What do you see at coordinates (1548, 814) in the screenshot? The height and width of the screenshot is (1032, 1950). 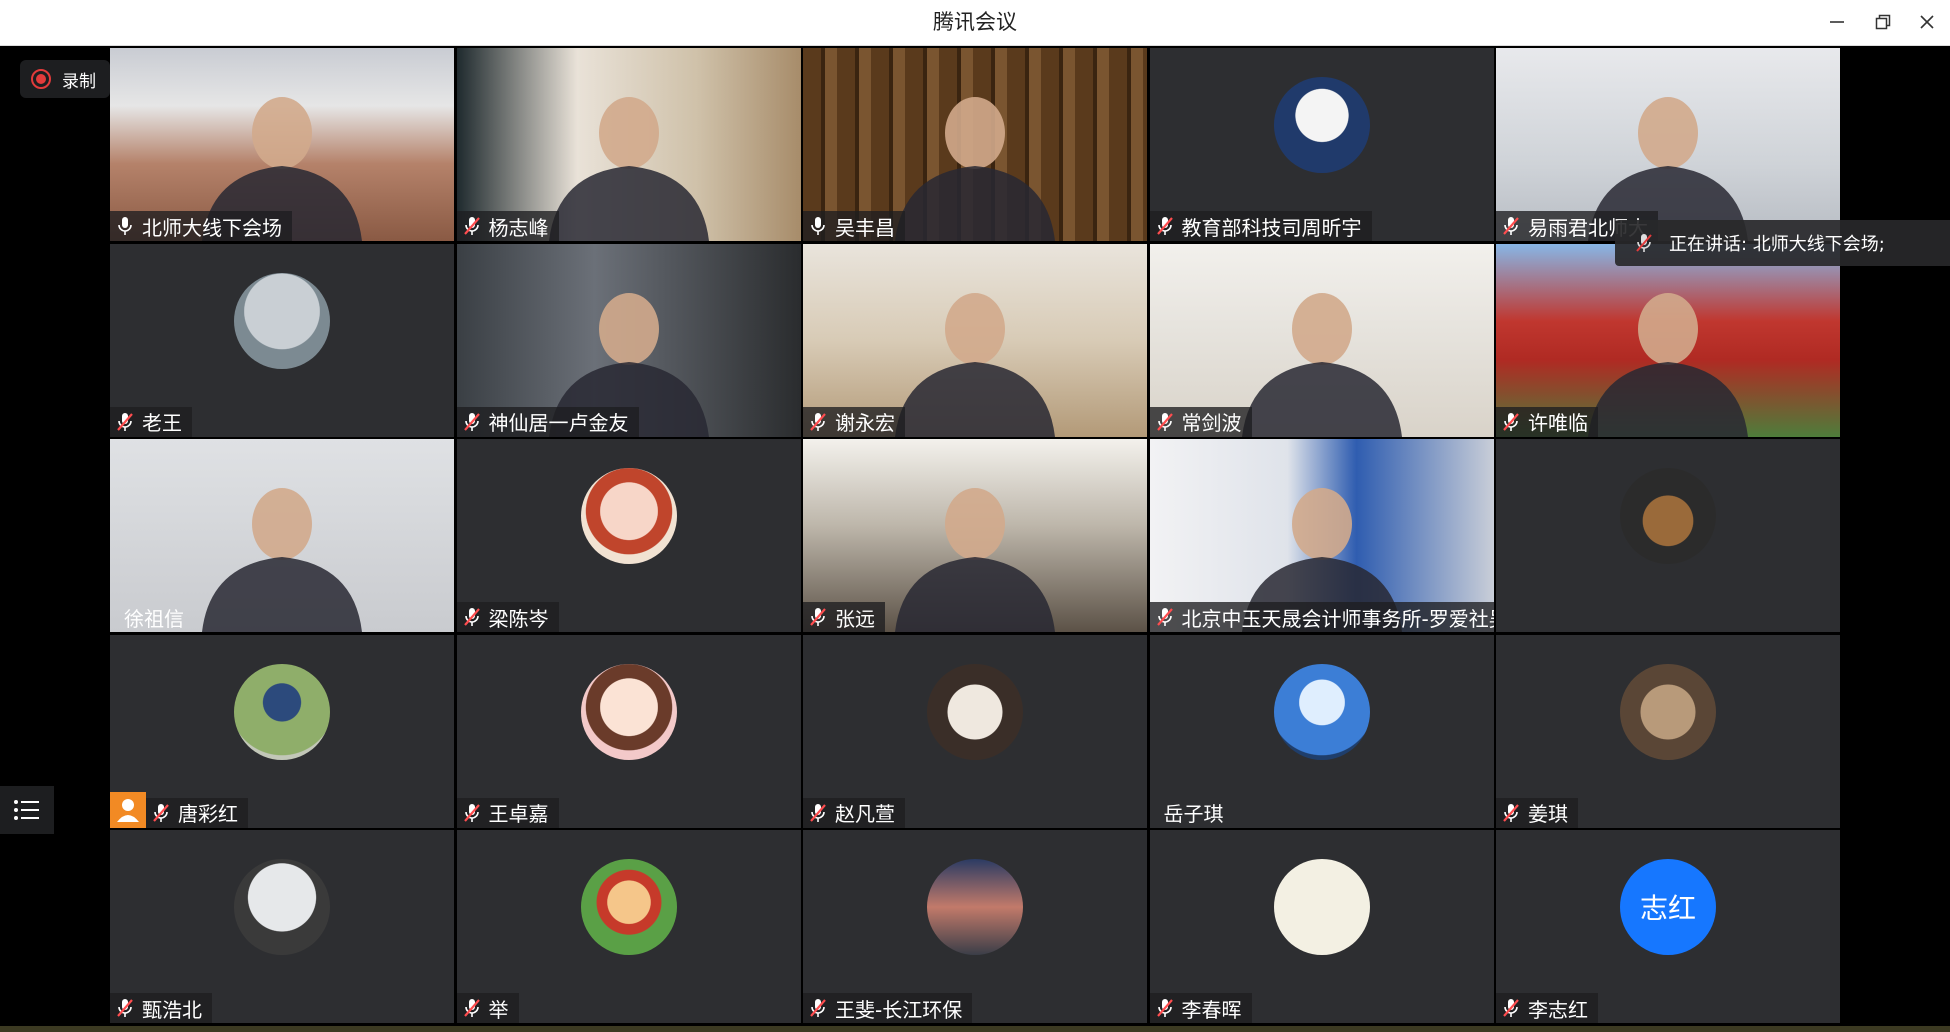 I see `participant-name: 姜琪` at bounding box center [1548, 814].